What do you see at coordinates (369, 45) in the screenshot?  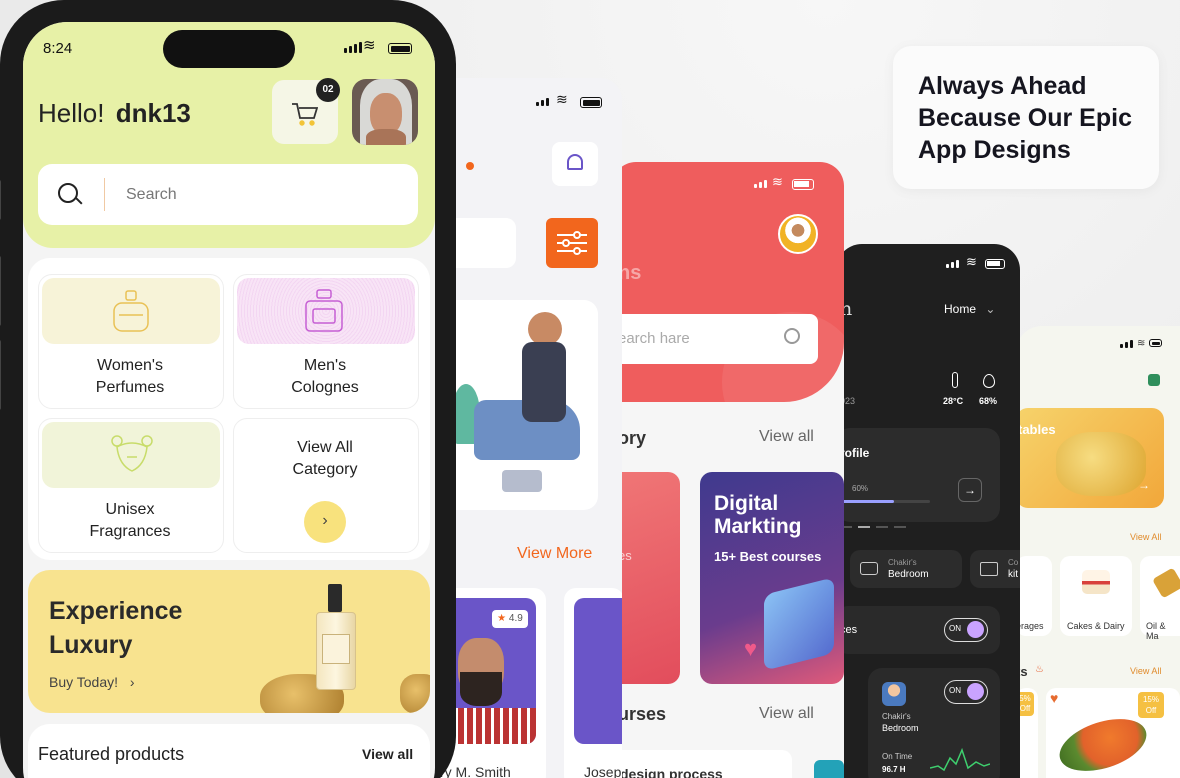 I see `wifi-icon: ≋` at bounding box center [369, 45].